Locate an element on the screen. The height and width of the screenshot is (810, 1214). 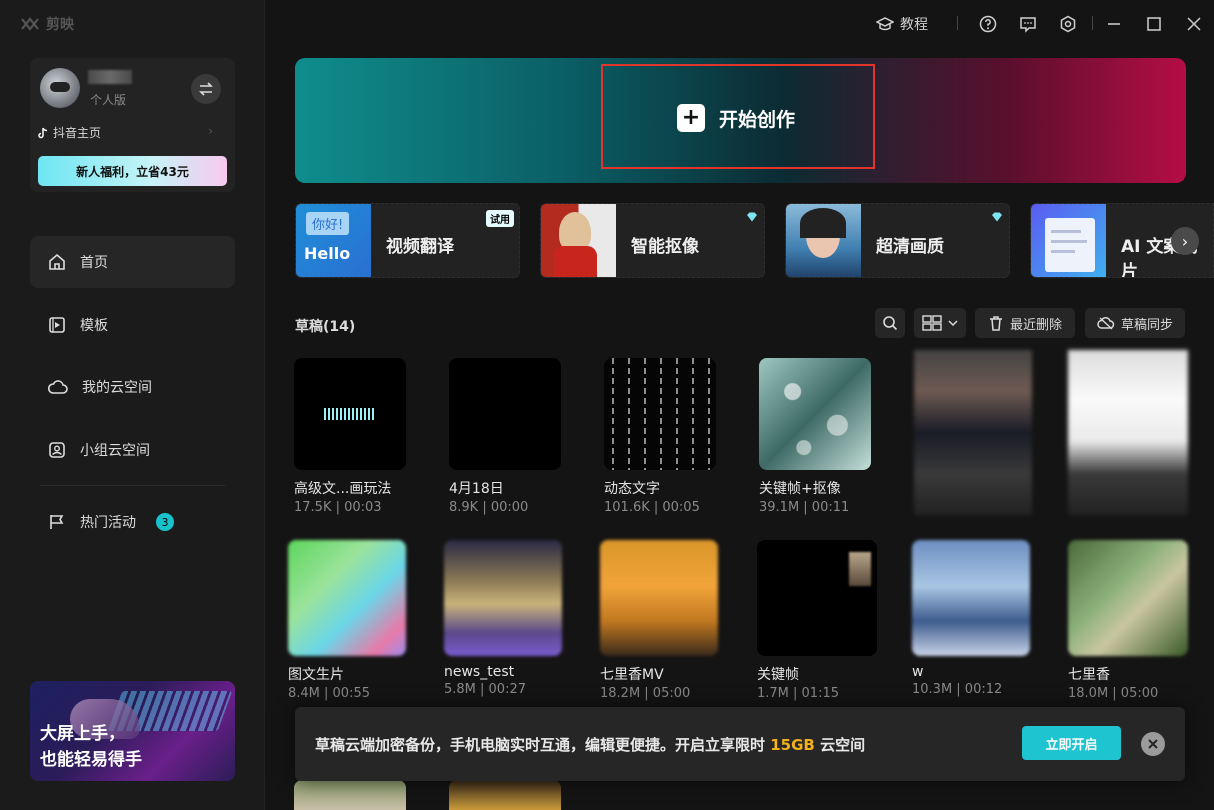
draft-name: 七里香 is located at coordinates (1089, 675).